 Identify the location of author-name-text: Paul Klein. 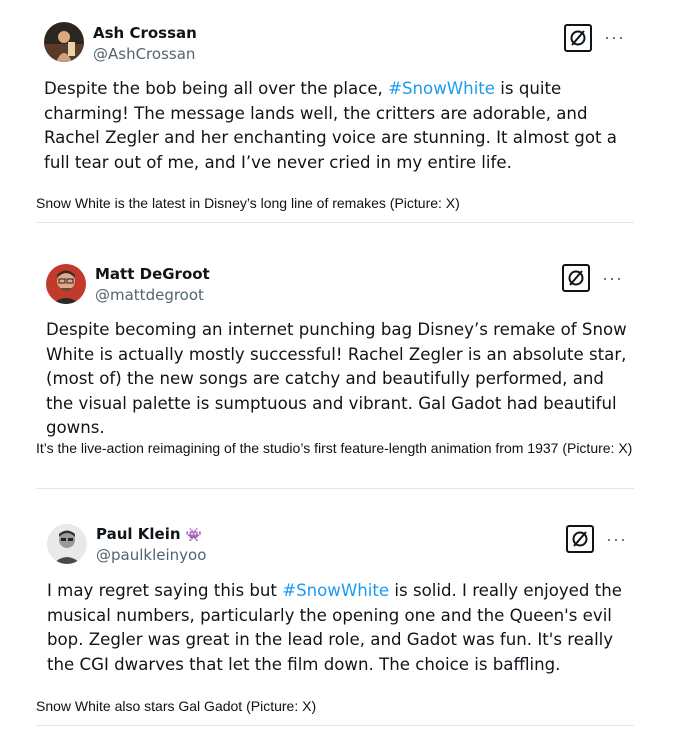
(138, 534).